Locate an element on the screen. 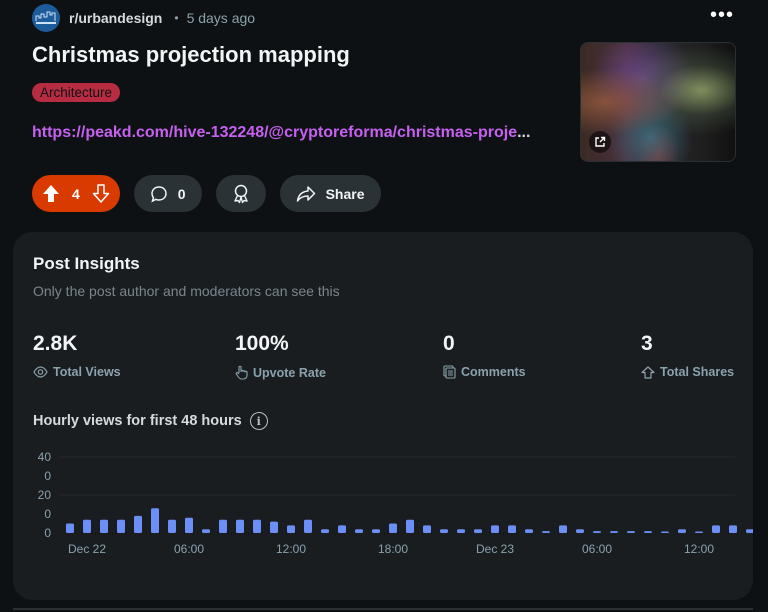 This screenshot has height=612, width=768. subreddit-name: r/urbandesign is located at coordinates (115, 18).